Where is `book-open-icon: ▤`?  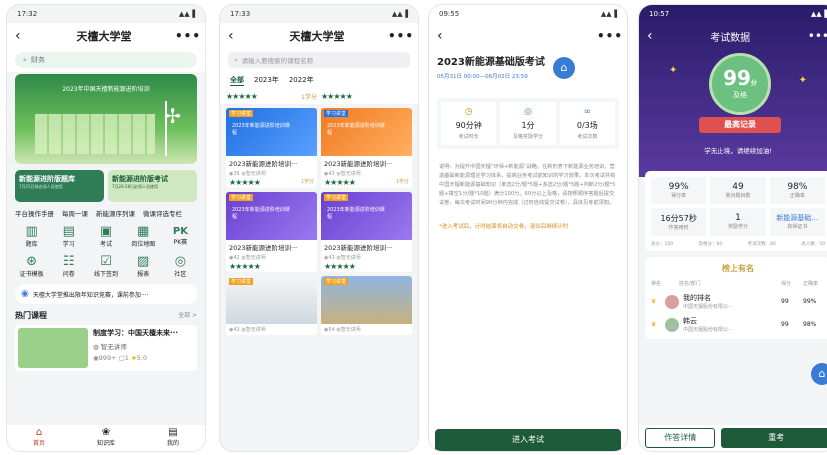
book-open-icon: ▤ is located at coordinates (68, 231).